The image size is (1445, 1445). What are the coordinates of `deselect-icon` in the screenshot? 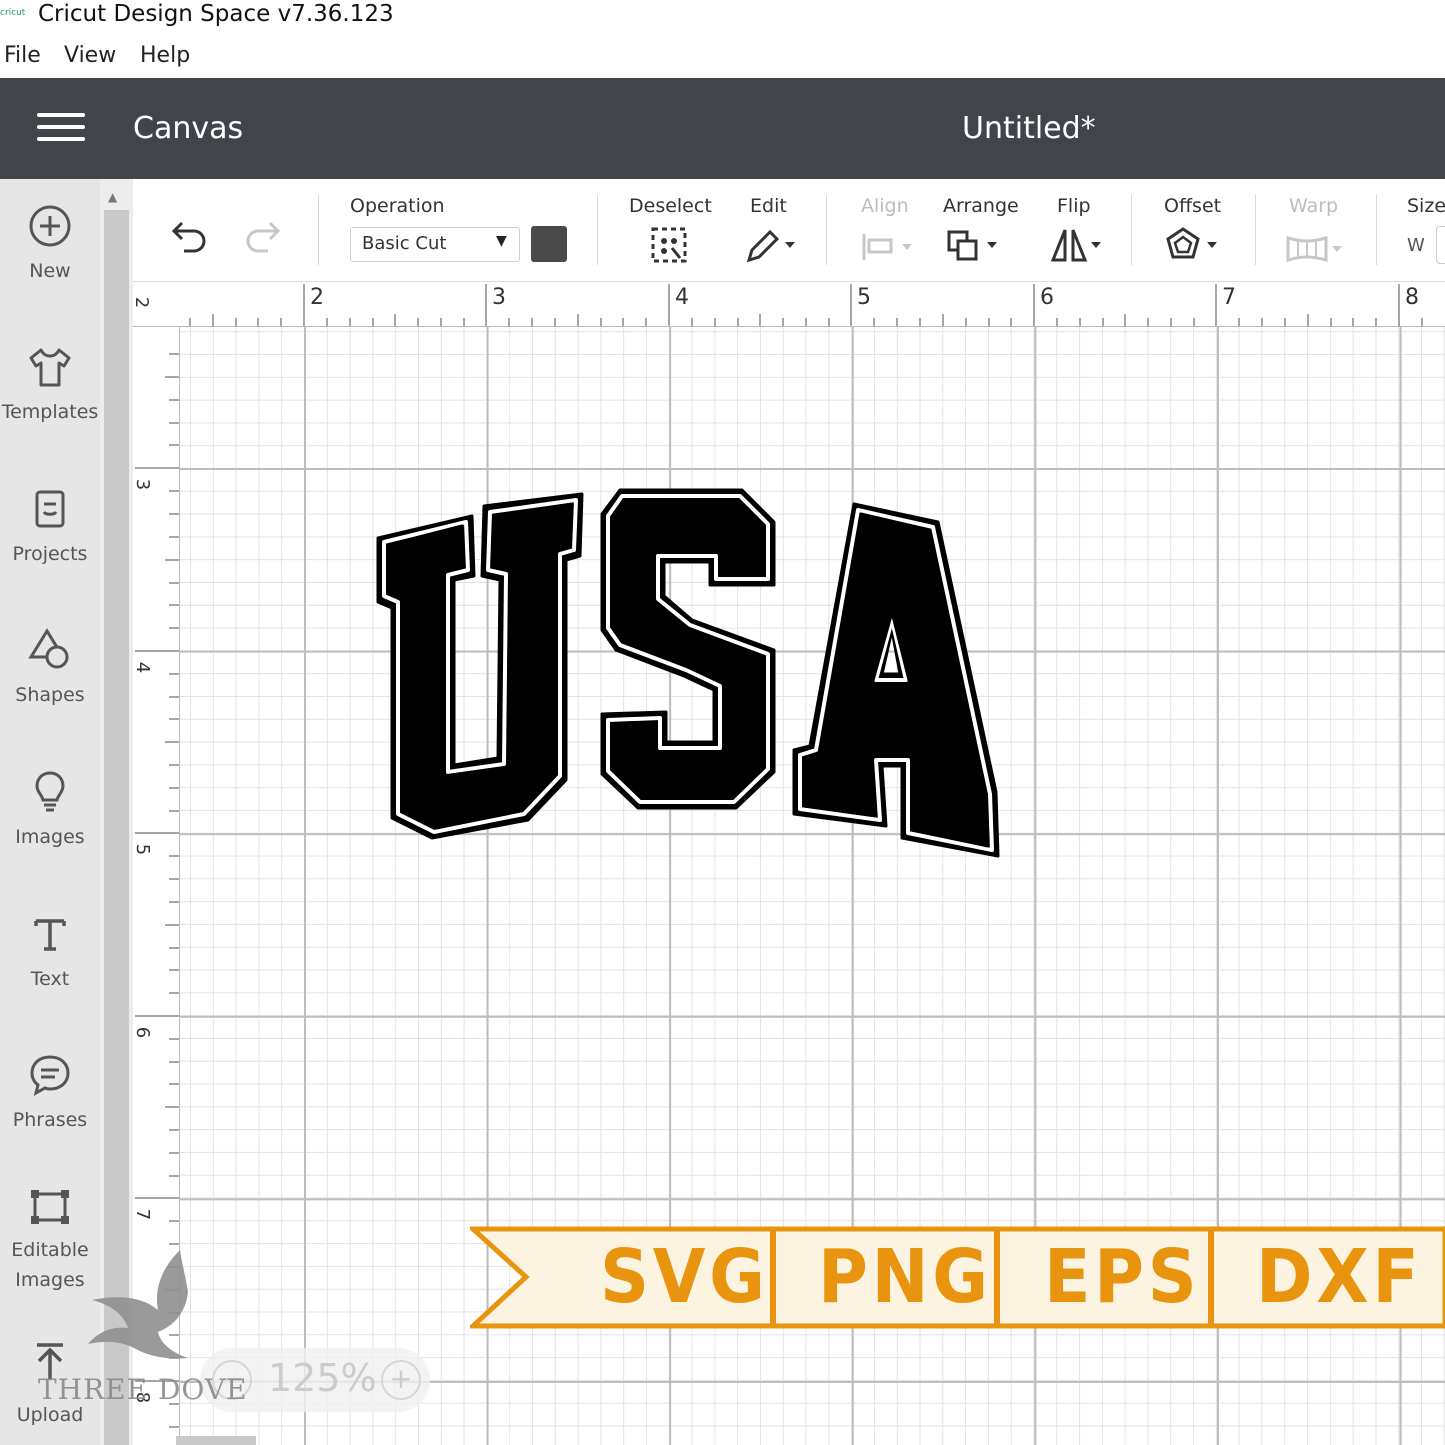 It's located at (669, 245).